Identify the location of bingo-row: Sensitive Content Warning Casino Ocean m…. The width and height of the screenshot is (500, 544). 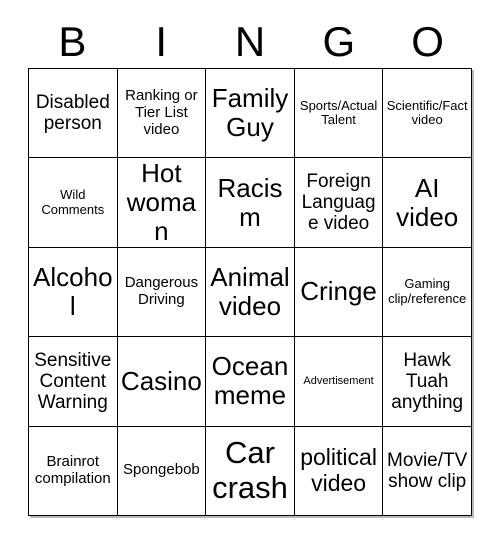
(250, 382).